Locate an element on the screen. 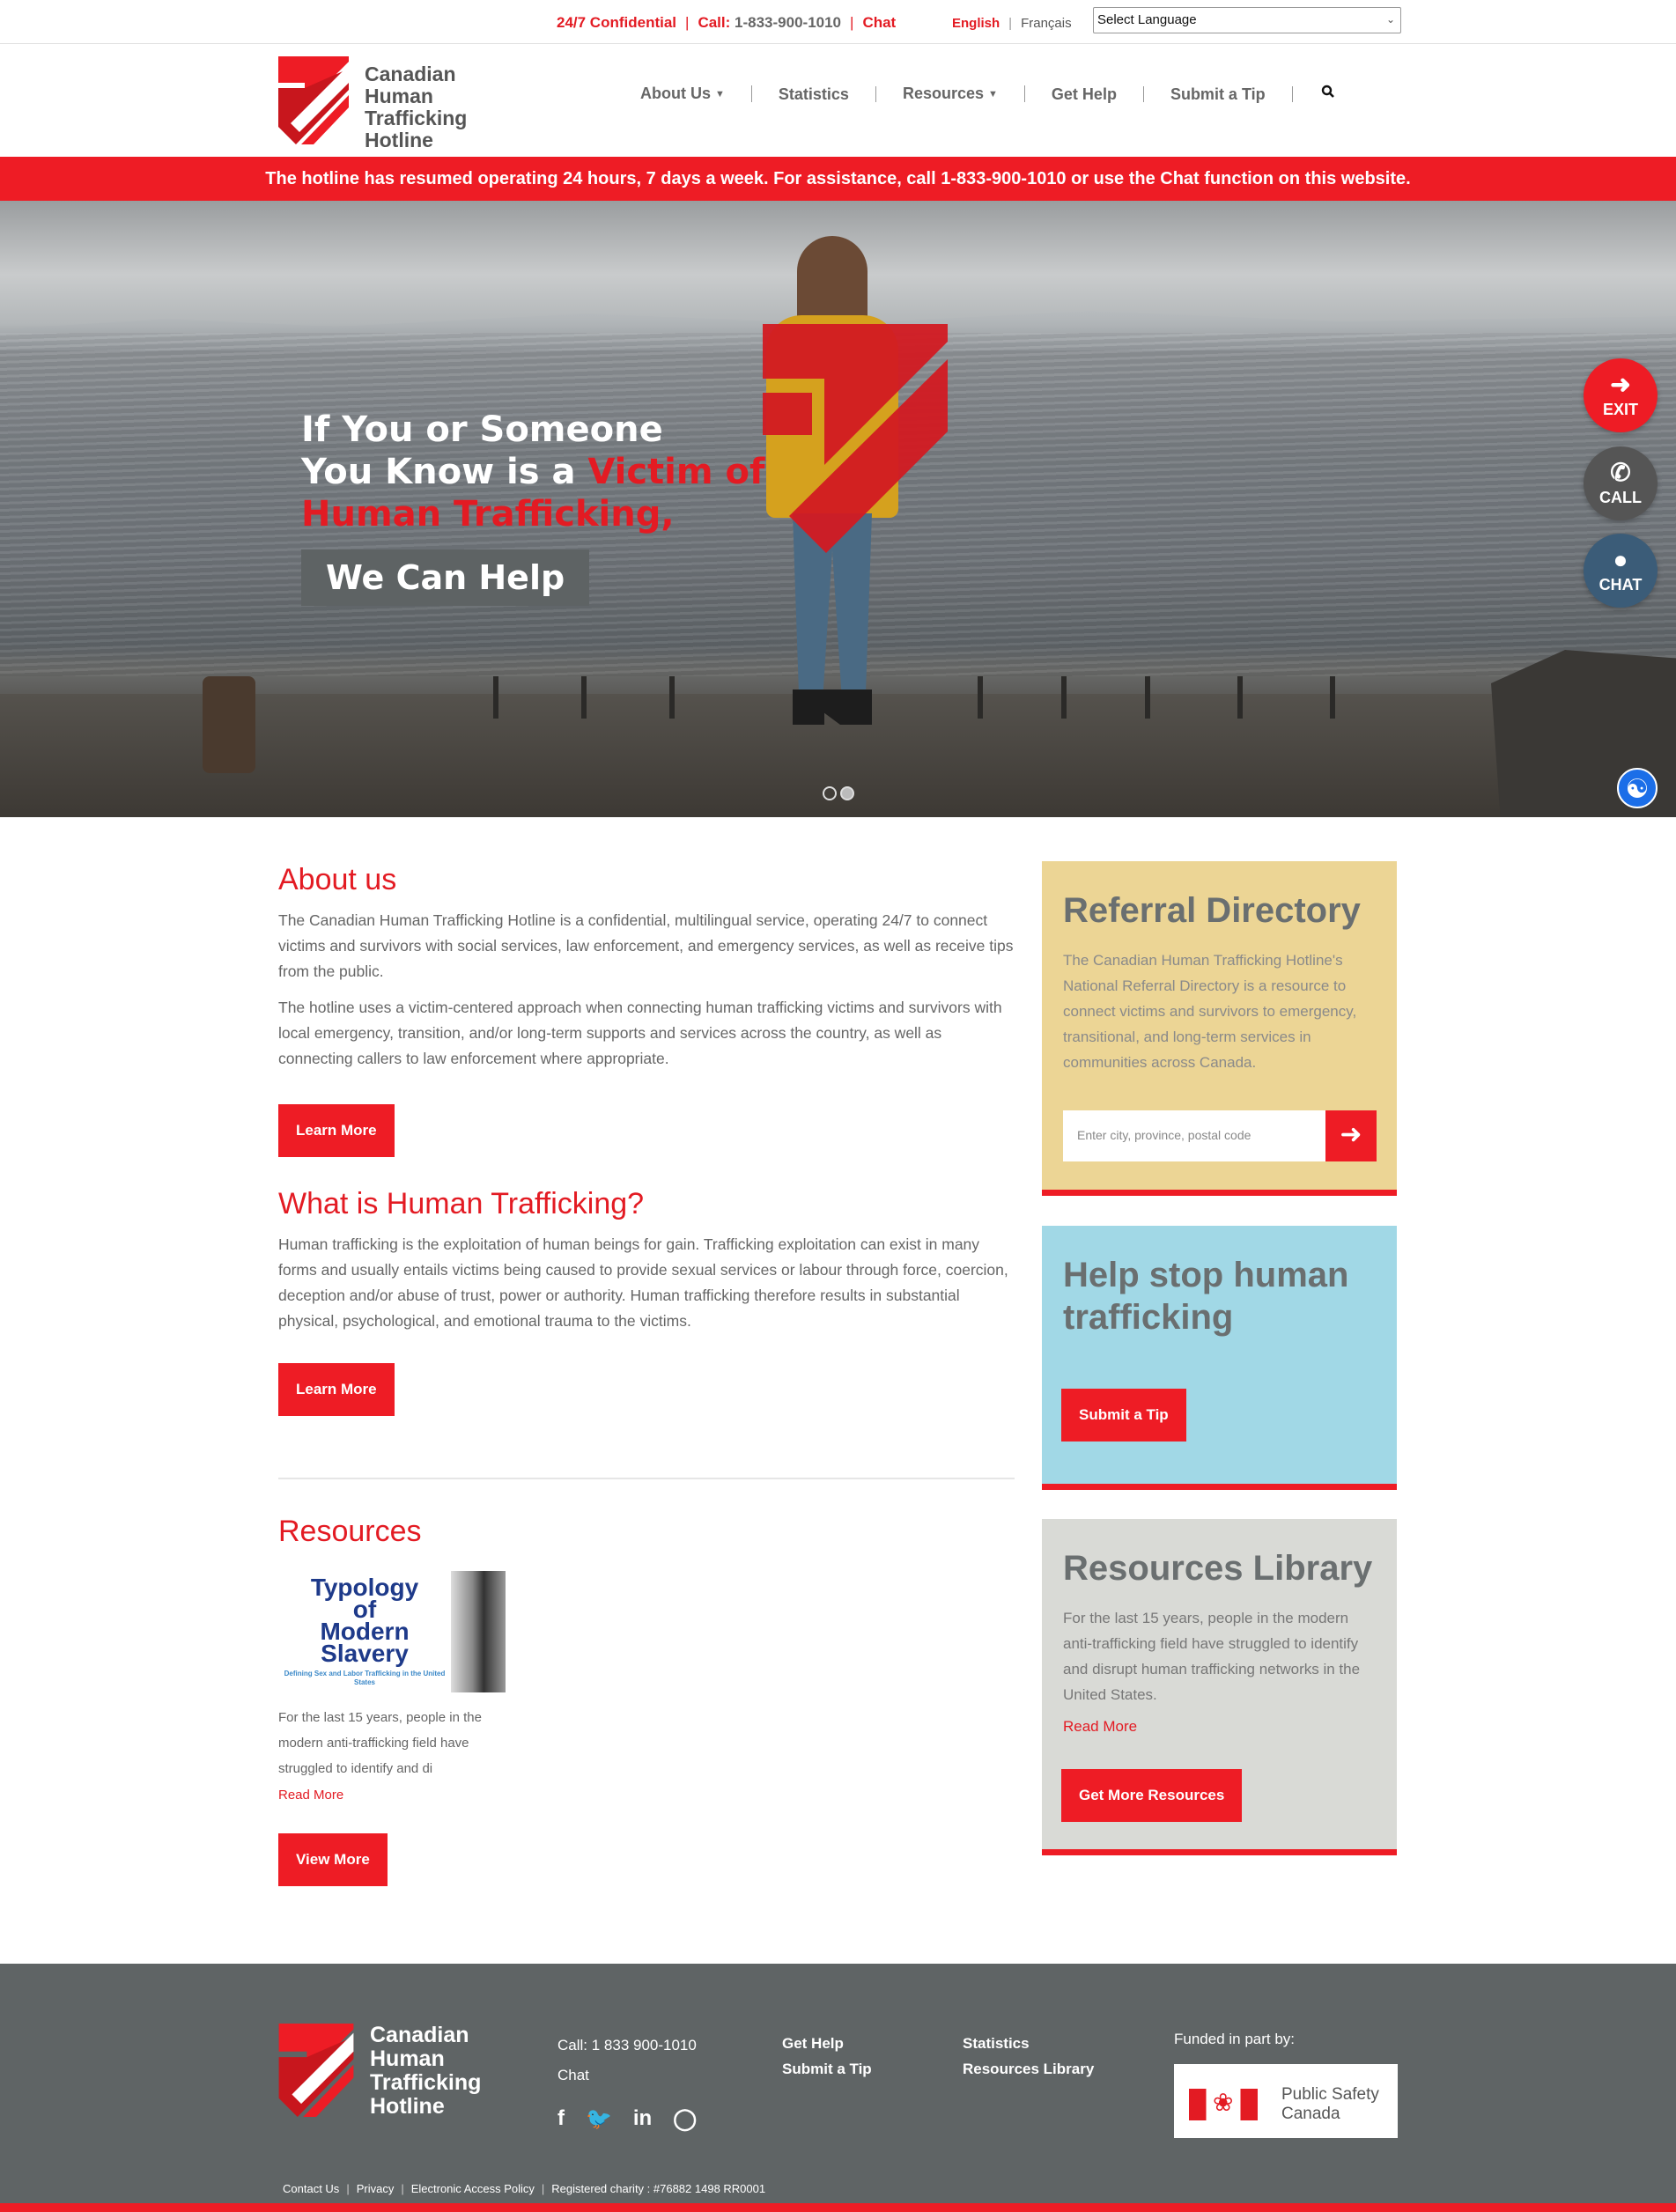 The image size is (1676, 2212). chat-button: ● CHAT is located at coordinates (1621, 571).